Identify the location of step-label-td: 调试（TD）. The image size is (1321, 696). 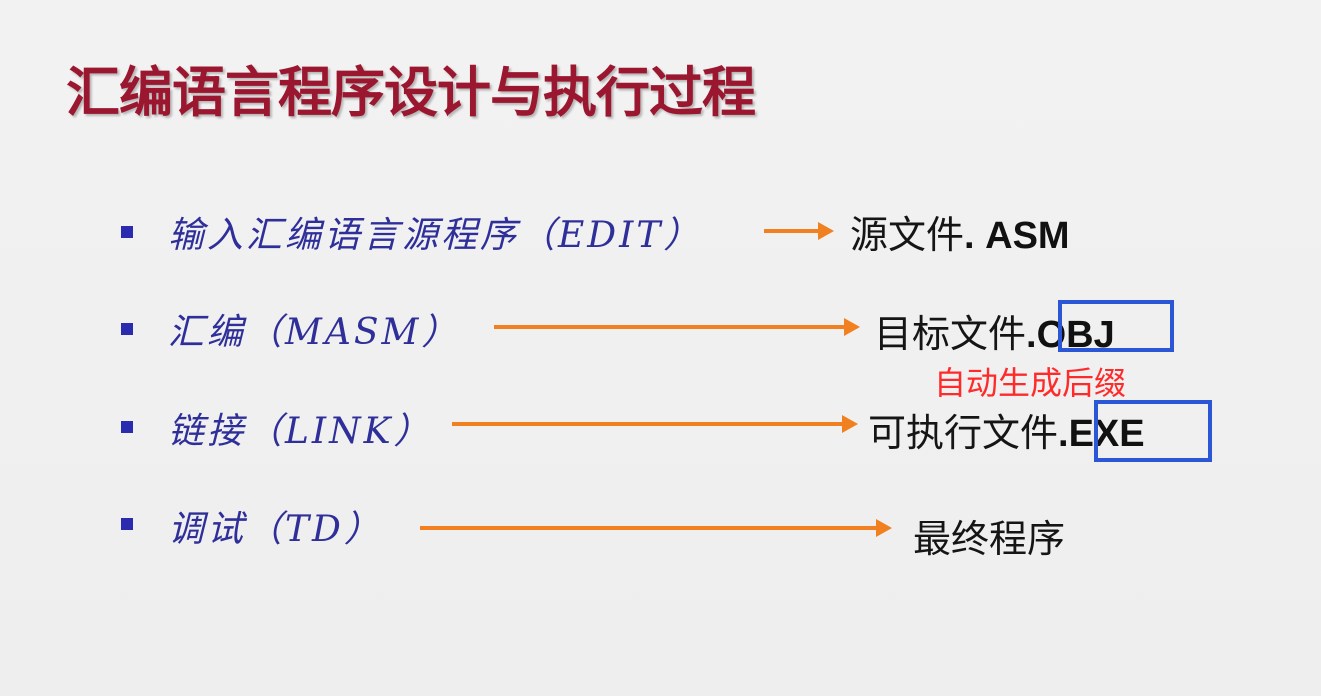
(275, 529).